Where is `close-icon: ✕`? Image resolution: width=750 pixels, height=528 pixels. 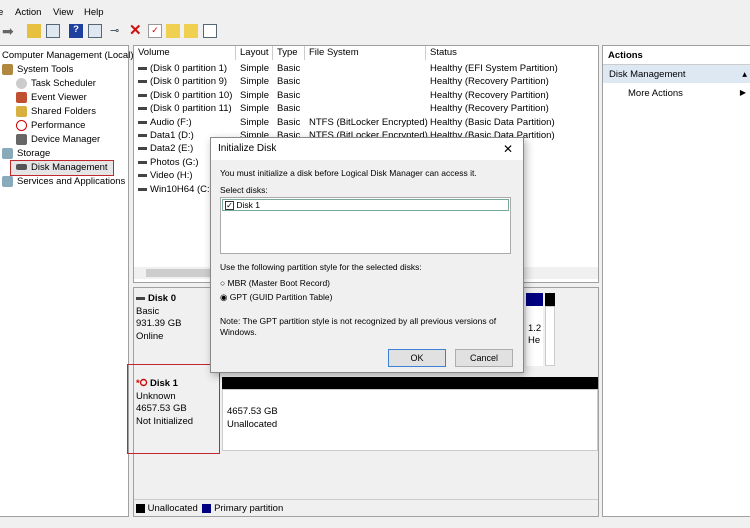
close-icon: ✕ is located at coordinates (508, 149).